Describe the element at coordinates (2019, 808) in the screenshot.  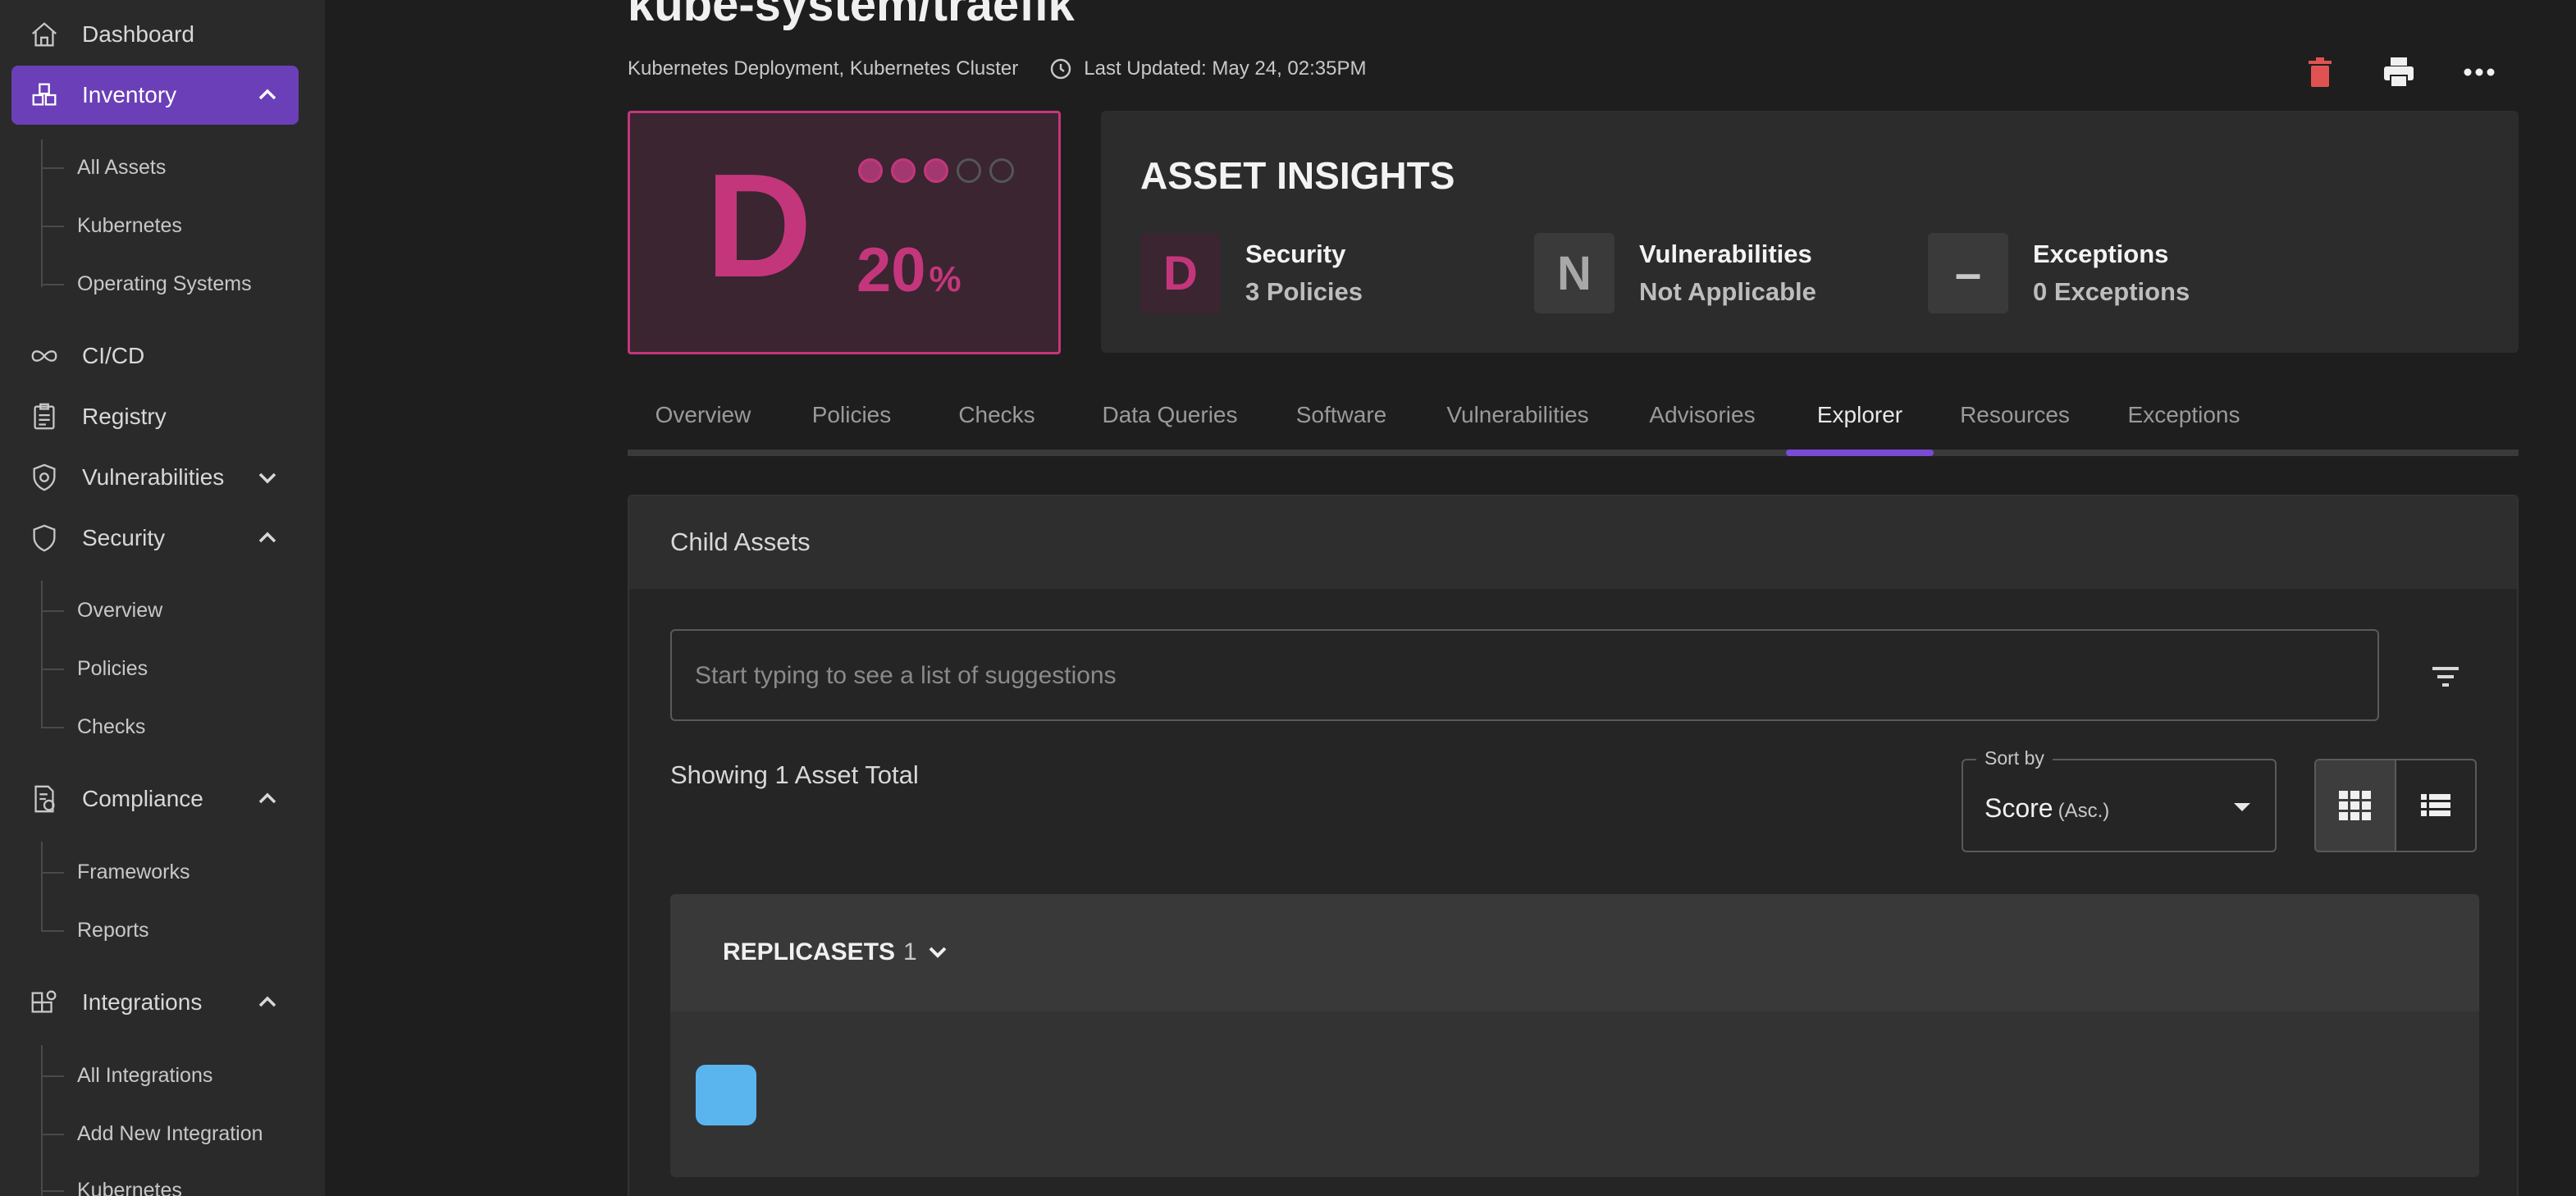
I see `sort-field: Score` at that location.